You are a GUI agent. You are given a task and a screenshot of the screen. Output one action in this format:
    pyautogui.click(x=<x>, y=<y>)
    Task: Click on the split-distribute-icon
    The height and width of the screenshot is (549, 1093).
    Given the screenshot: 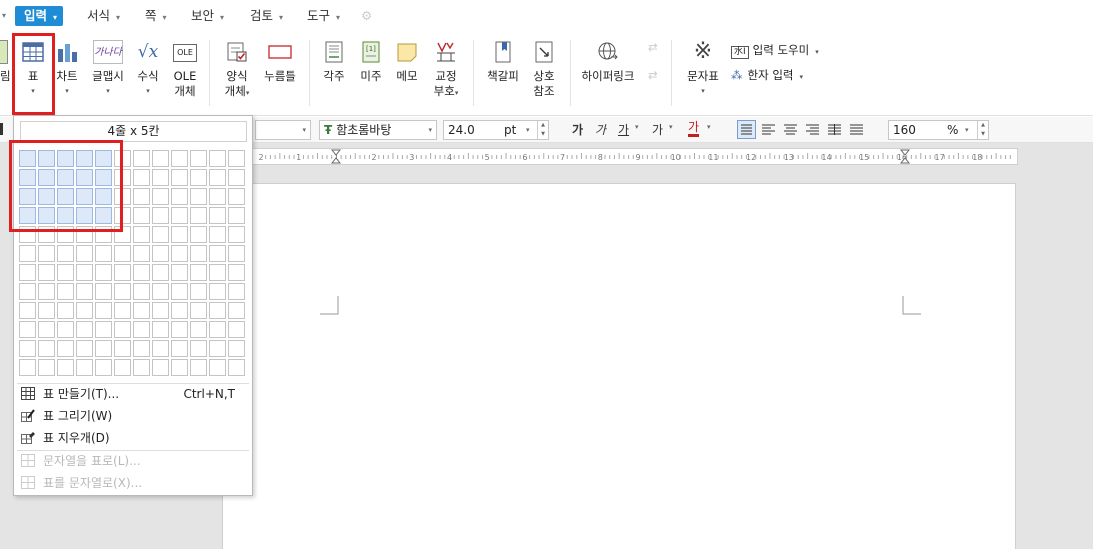 What is the action you would take?
    pyautogui.click(x=856, y=129)
    